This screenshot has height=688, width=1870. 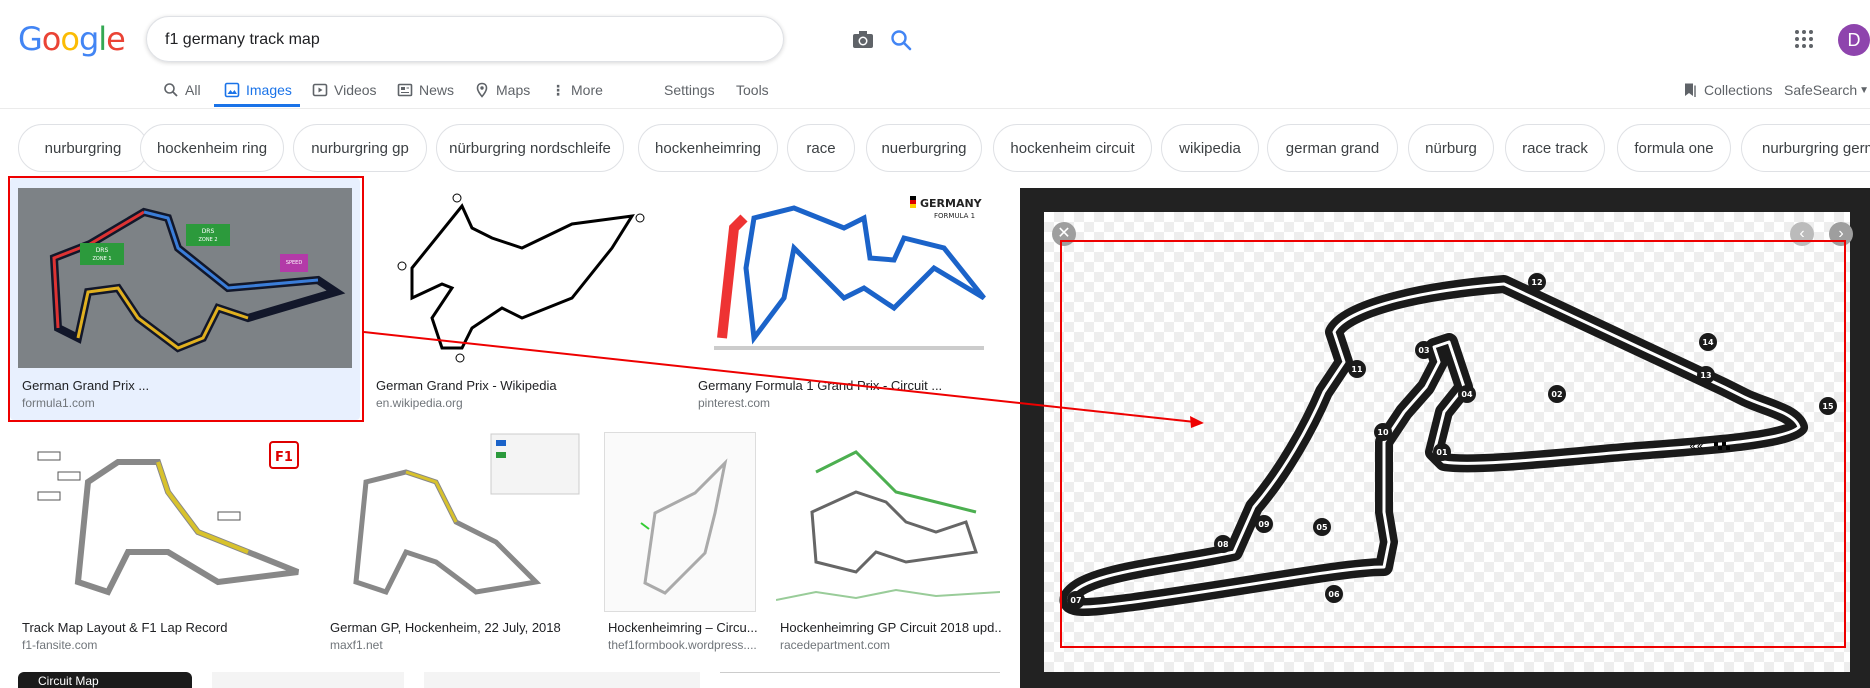 I want to click on annotation-arrow, so click(x=783, y=379).